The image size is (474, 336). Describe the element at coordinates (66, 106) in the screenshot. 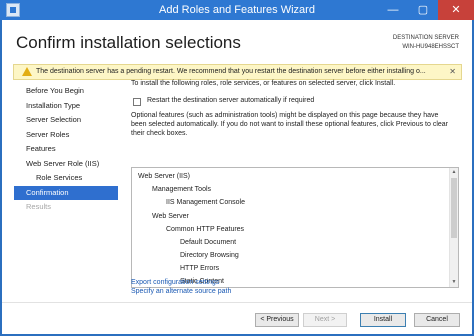

I see `nav-item-installation-type: Installation Type` at that location.